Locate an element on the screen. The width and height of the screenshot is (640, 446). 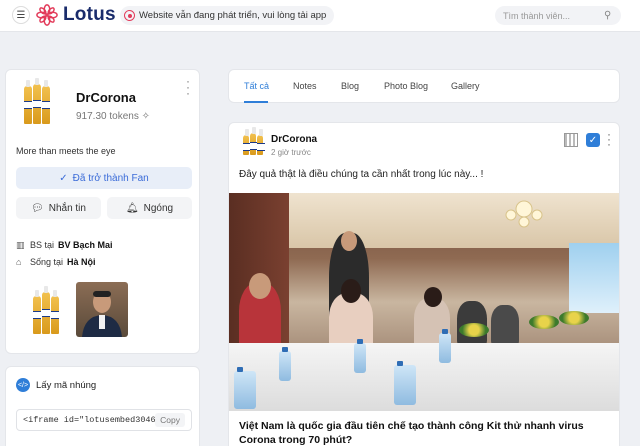
mute-button: 🔔︎ Ngóng is located at coordinates (149, 208).